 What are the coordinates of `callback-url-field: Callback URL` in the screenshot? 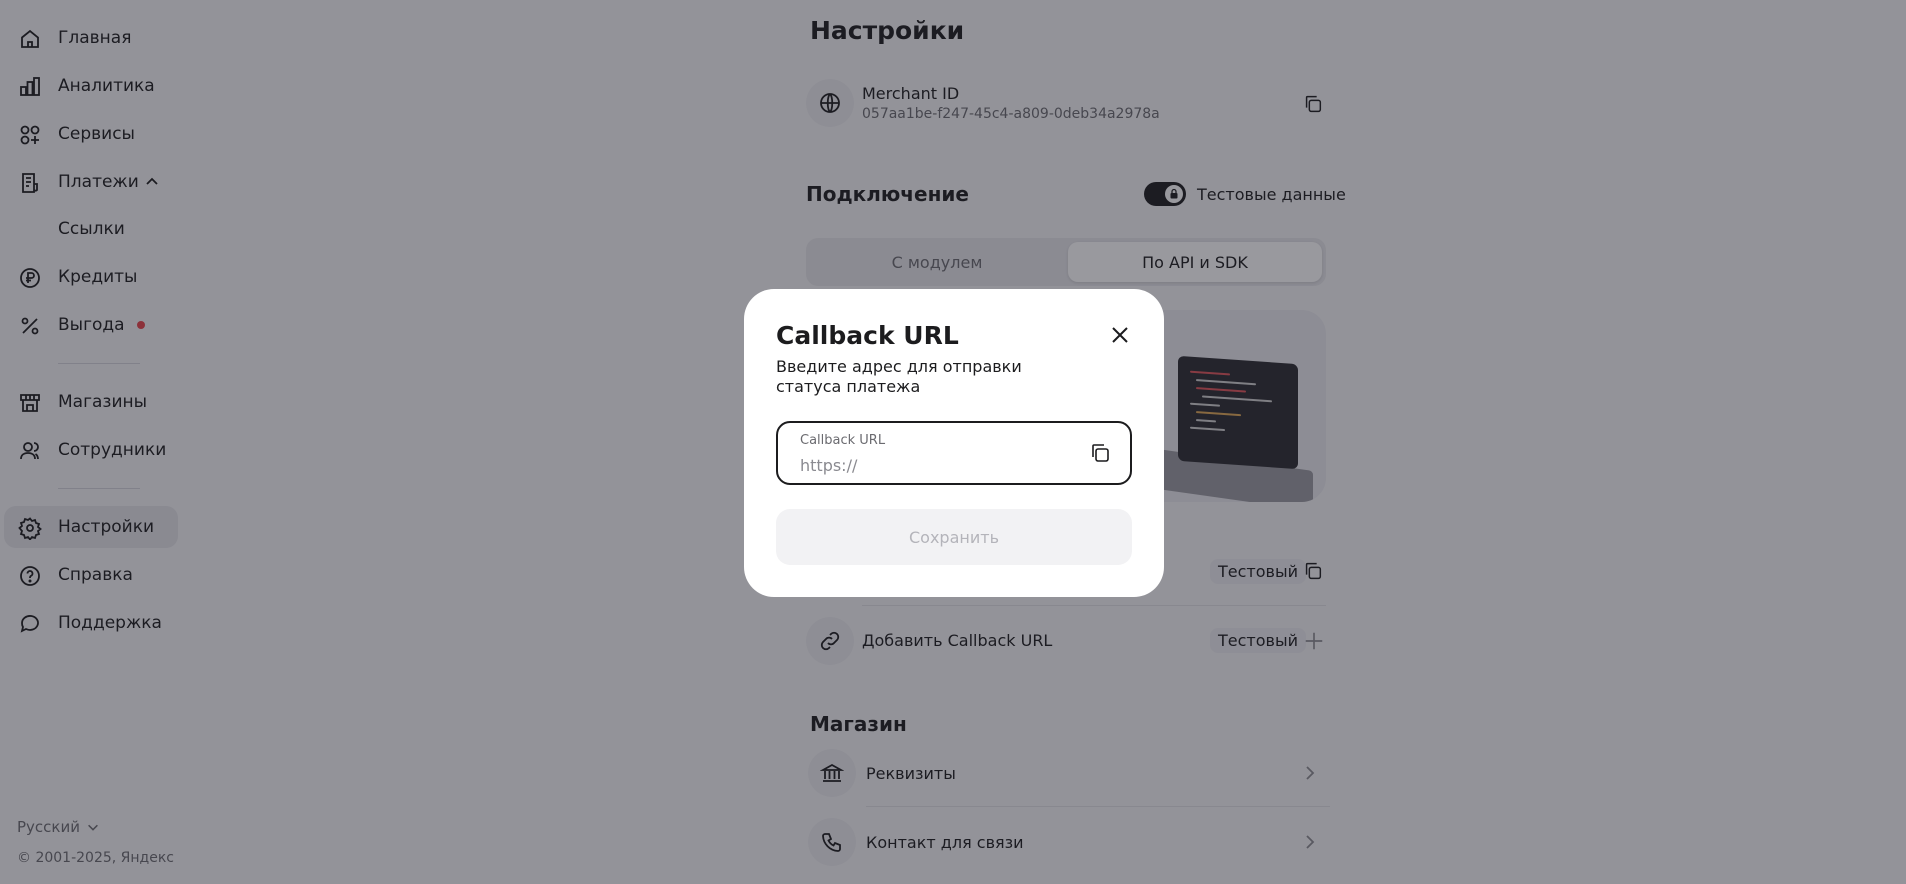 It's located at (954, 453).